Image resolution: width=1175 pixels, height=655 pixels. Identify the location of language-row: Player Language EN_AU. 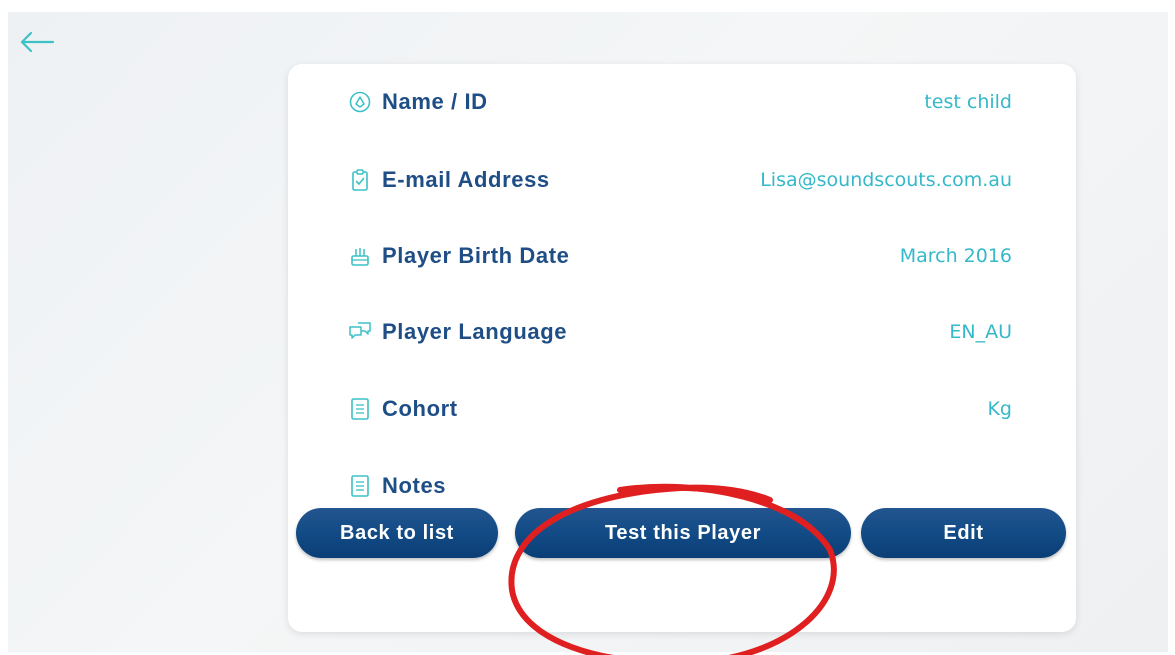
(680, 332).